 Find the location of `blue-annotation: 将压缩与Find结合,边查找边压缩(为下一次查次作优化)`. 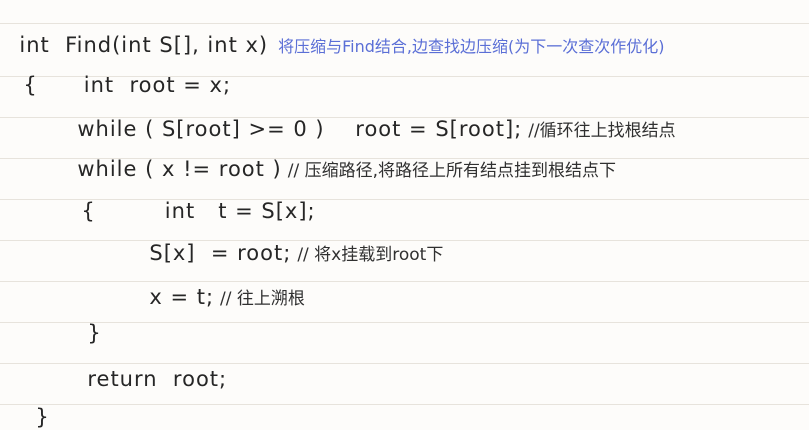

blue-annotation: 将压缩与Find结合,边查找边压缩(为下一次查次作优化) is located at coordinates (471, 46).